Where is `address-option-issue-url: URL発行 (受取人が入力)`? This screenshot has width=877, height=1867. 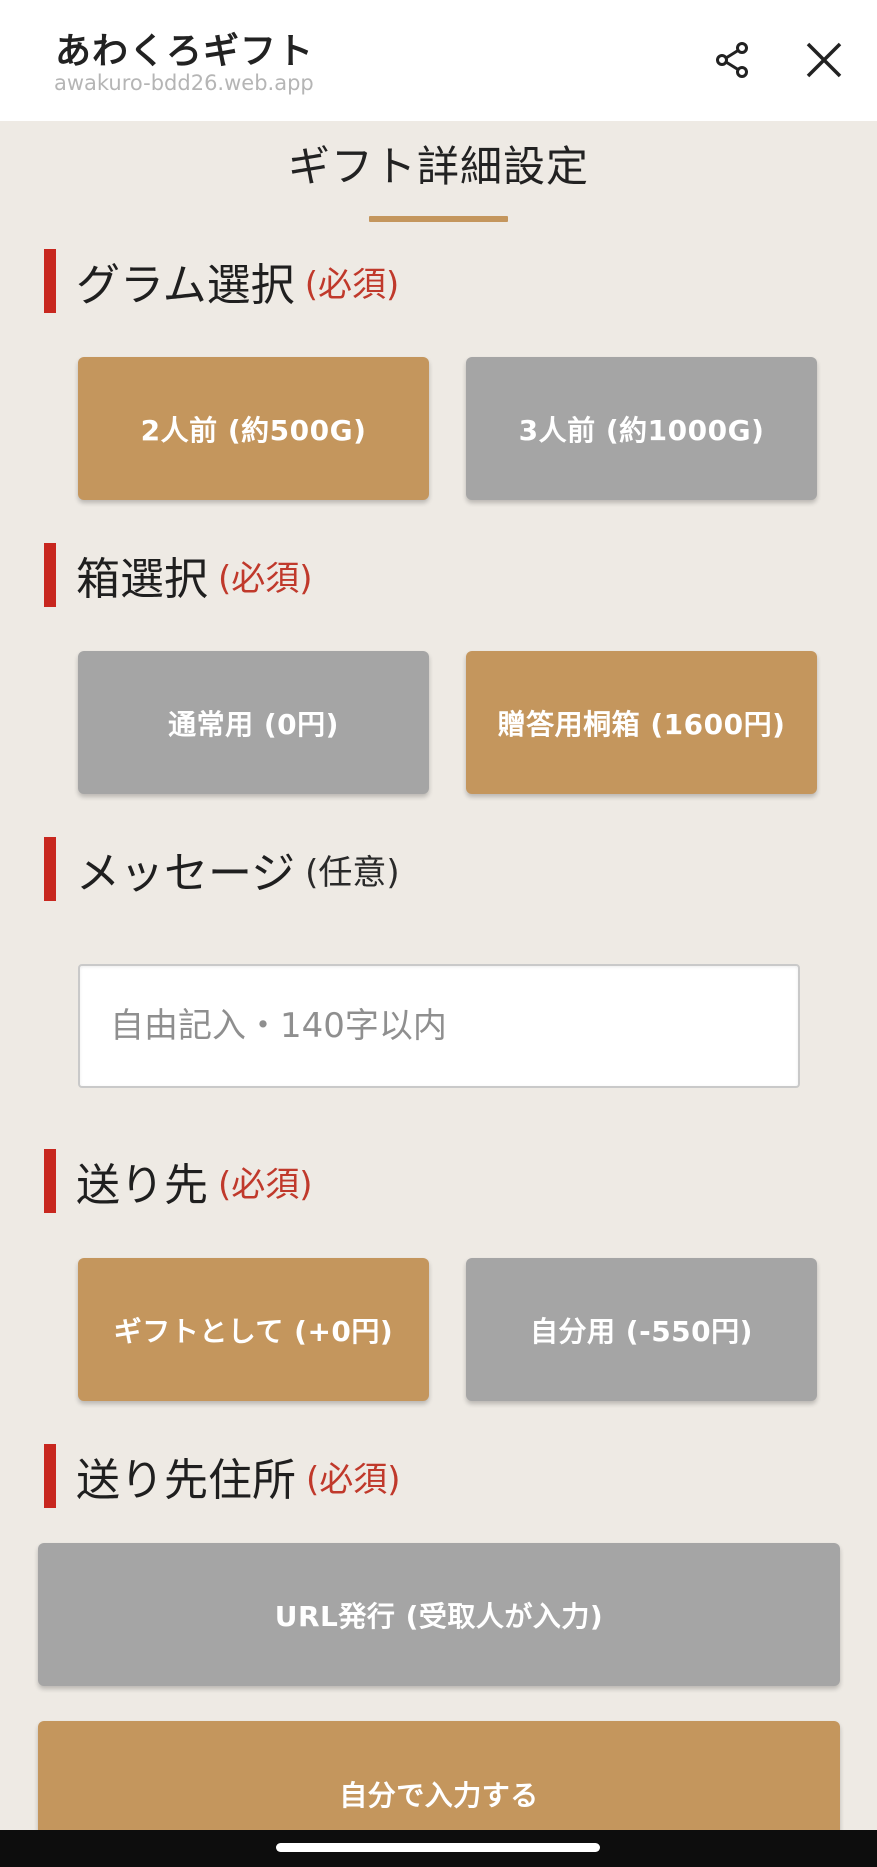
address-option-issue-url: URL発行 (受取人が入力) is located at coordinates (439, 1614).